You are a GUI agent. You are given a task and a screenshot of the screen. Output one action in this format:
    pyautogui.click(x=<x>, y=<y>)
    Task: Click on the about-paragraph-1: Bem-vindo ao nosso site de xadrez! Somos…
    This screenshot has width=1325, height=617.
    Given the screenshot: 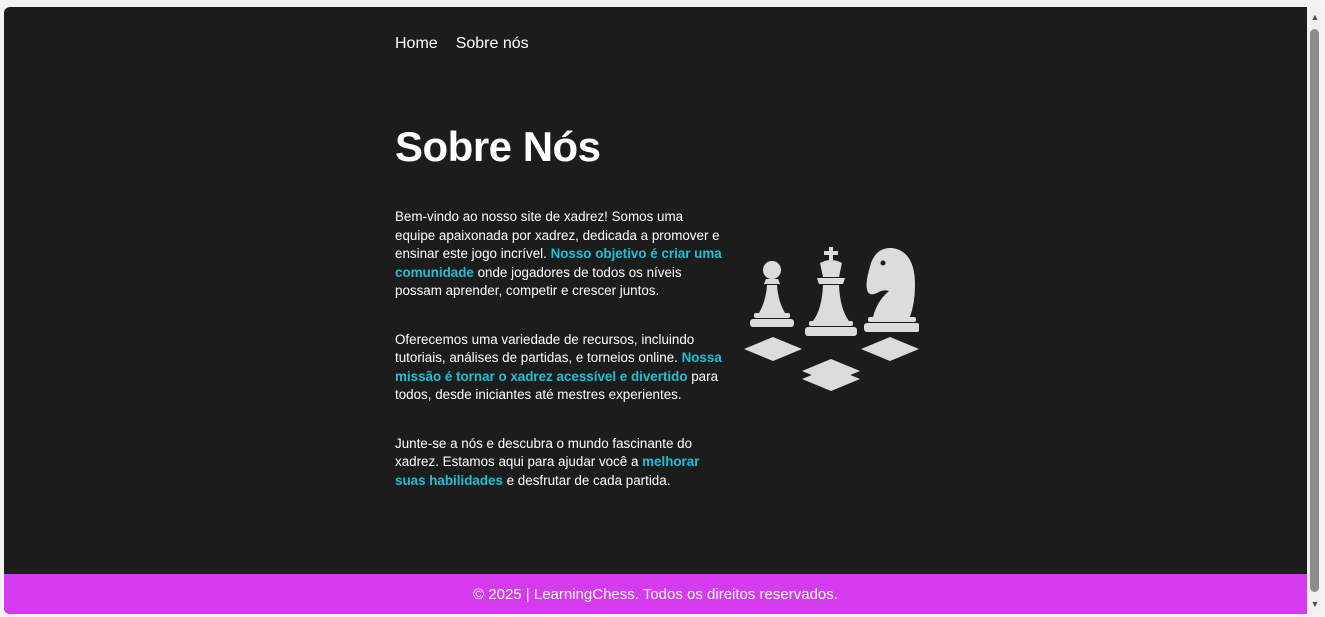 What is the action you would take?
    pyautogui.click(x=560, y=254)
    